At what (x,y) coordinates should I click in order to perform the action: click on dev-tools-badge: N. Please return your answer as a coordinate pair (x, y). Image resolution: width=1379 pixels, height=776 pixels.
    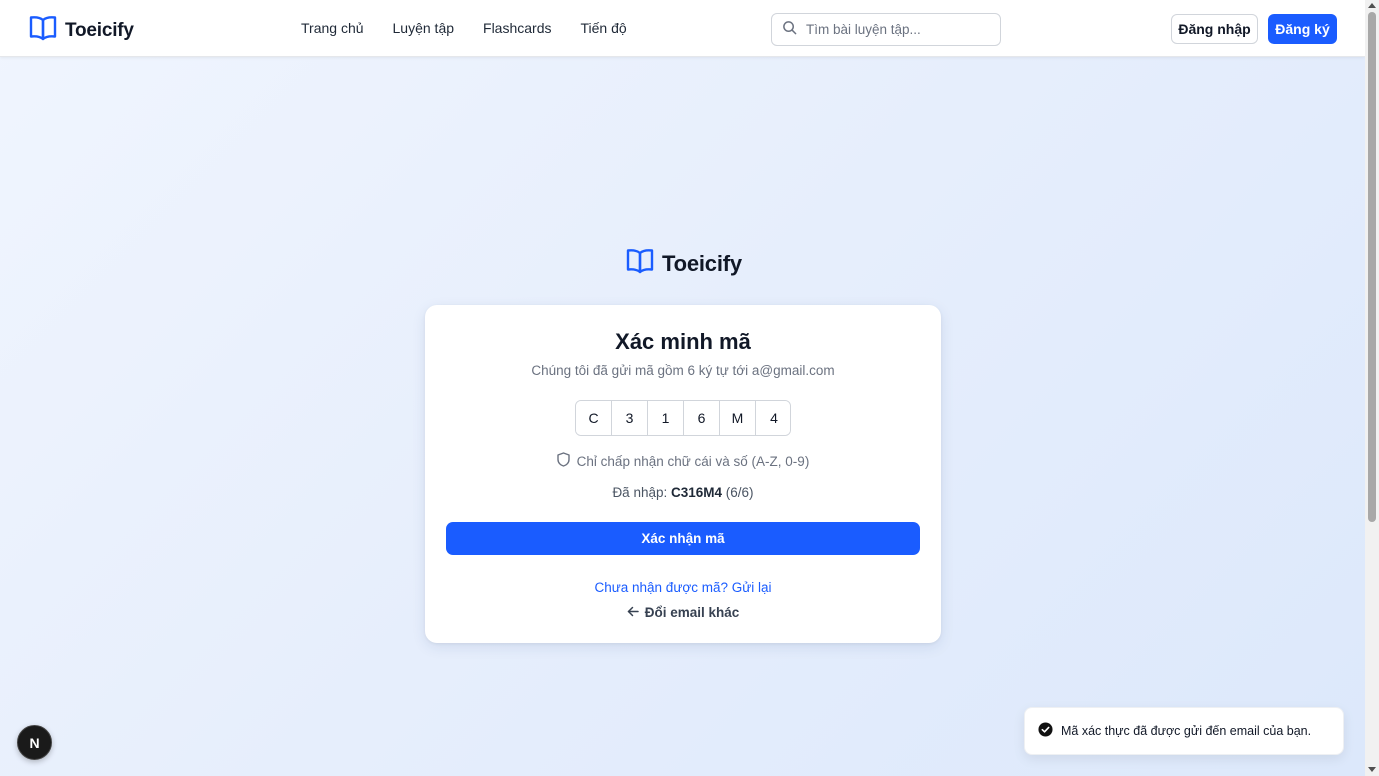
    Looking at the image, I should click on (34, 742).